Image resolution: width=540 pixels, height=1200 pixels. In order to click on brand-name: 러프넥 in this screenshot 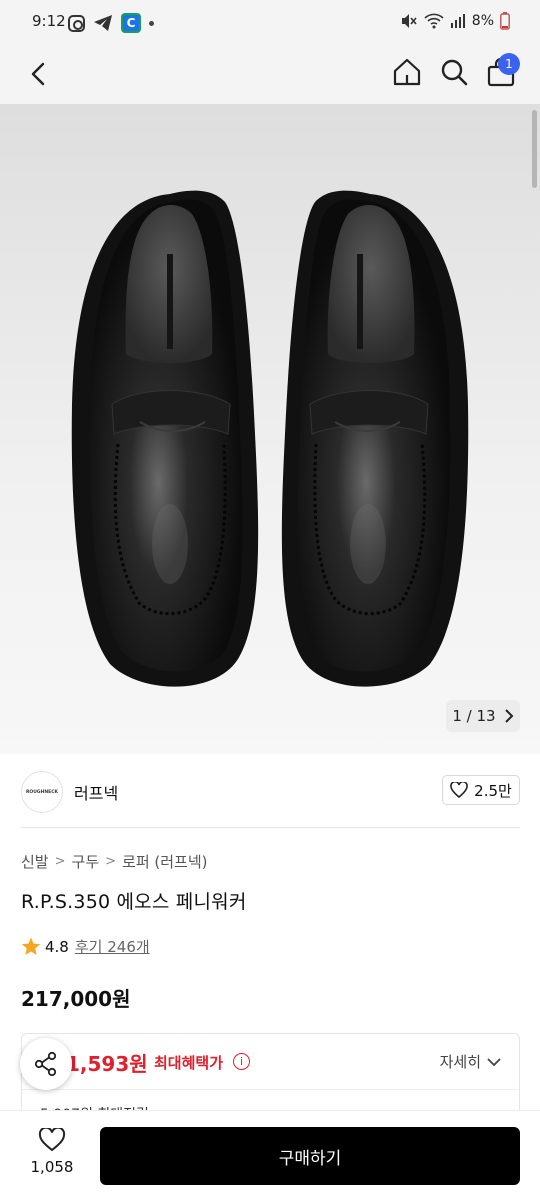, I will do `click(96, 792)`.